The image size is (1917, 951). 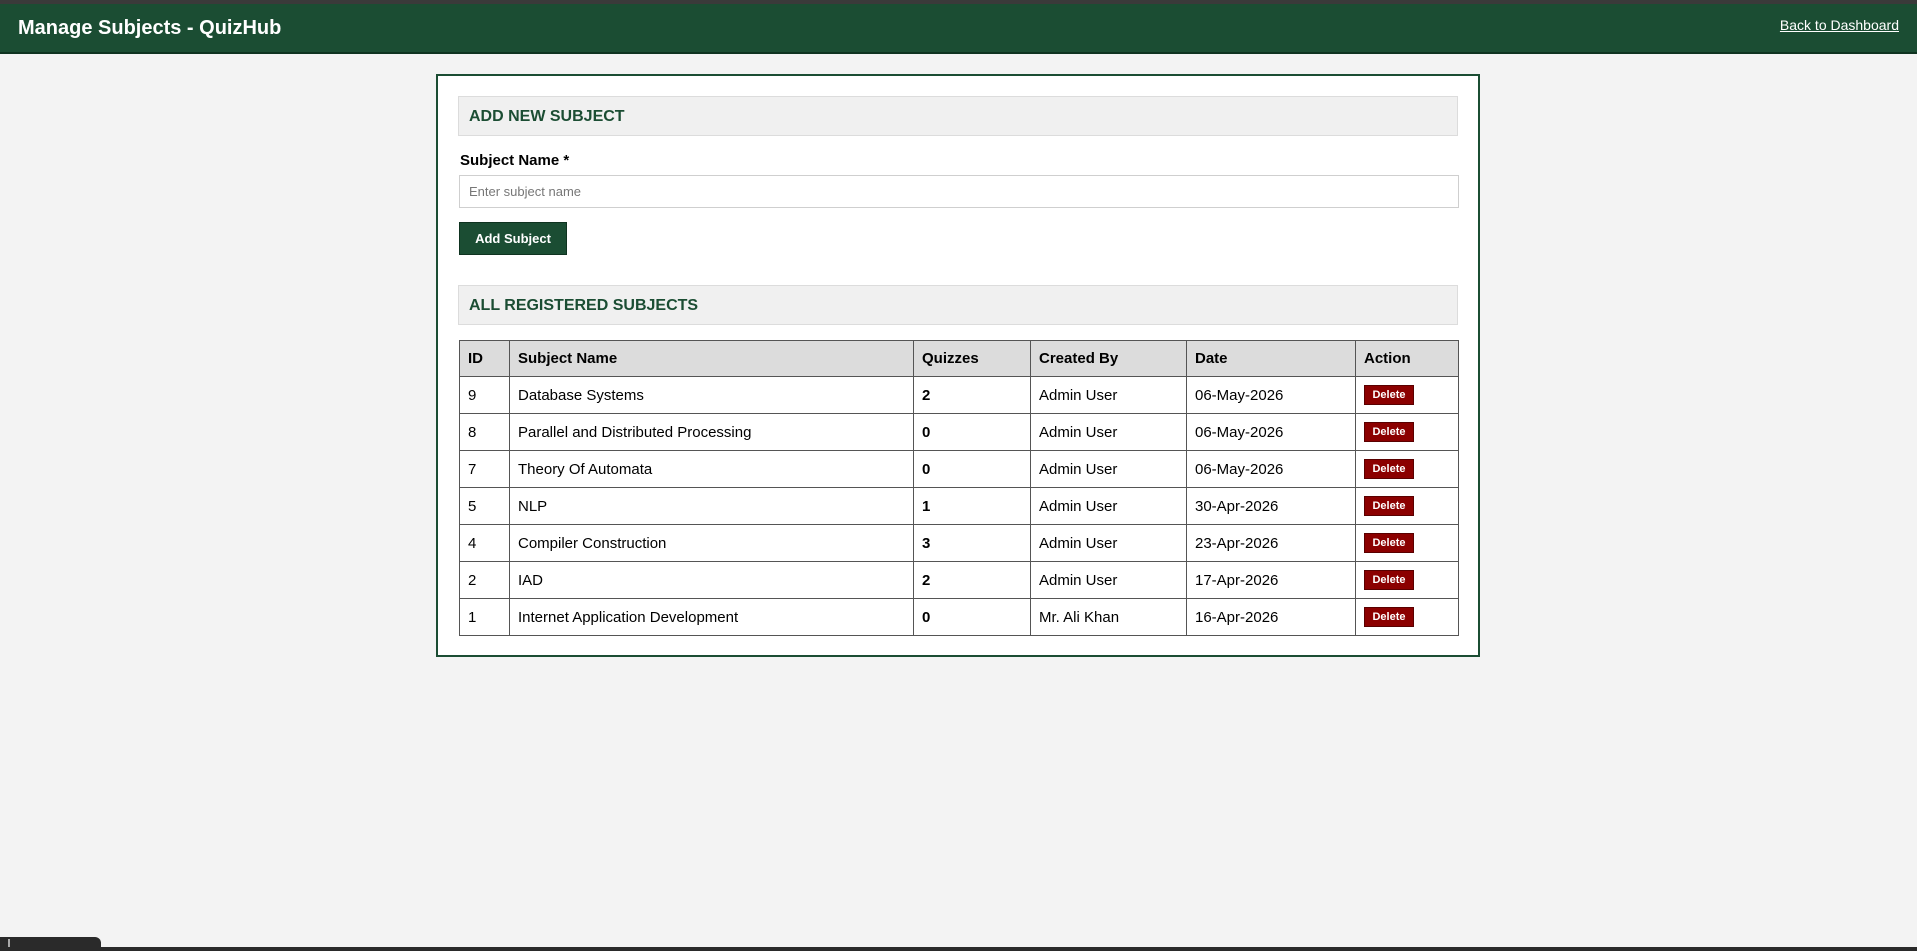 I want to click on cell-quizzes: 1, so click(x=972, y=506).